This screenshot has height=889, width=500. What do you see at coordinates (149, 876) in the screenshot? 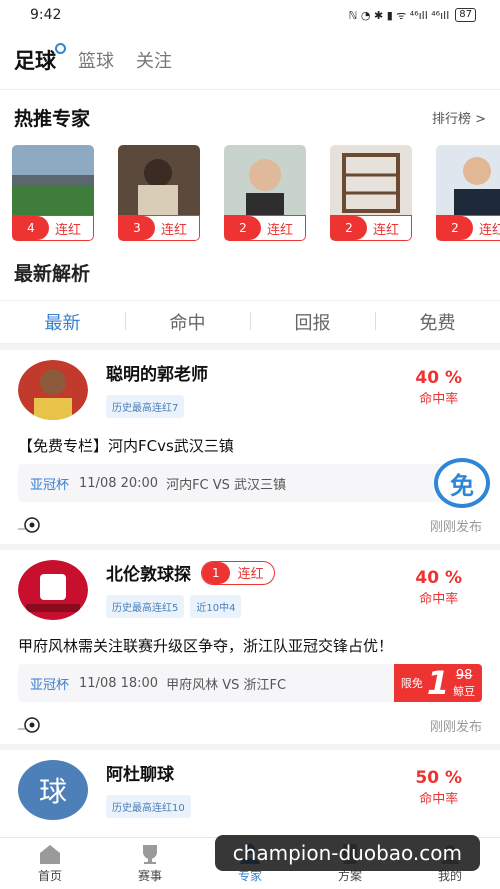
I see `nav-matches-label: 赛事` at bounding box center [149, 876].